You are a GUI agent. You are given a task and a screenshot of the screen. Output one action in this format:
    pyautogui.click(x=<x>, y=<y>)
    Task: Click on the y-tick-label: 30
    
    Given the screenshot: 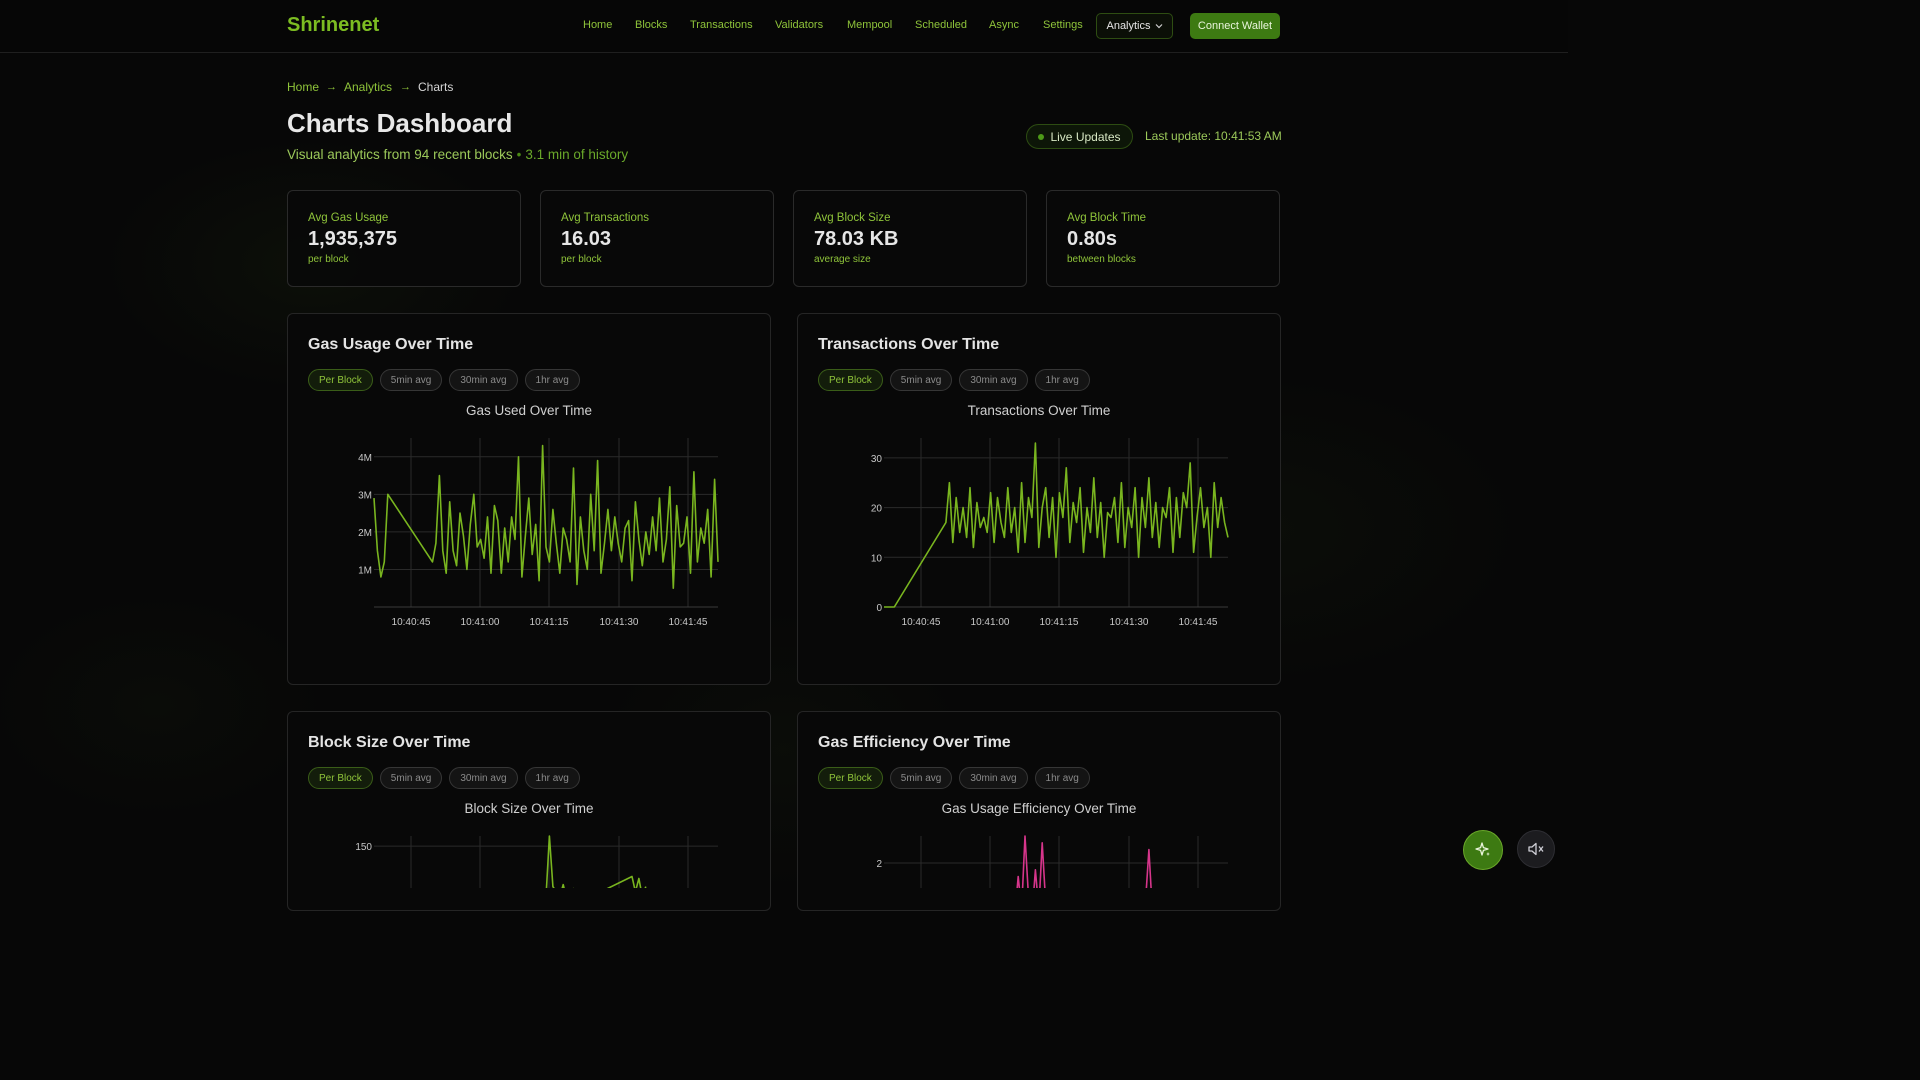 What is the action you would take?
    pyautogui.click(x=877, y=459)
    